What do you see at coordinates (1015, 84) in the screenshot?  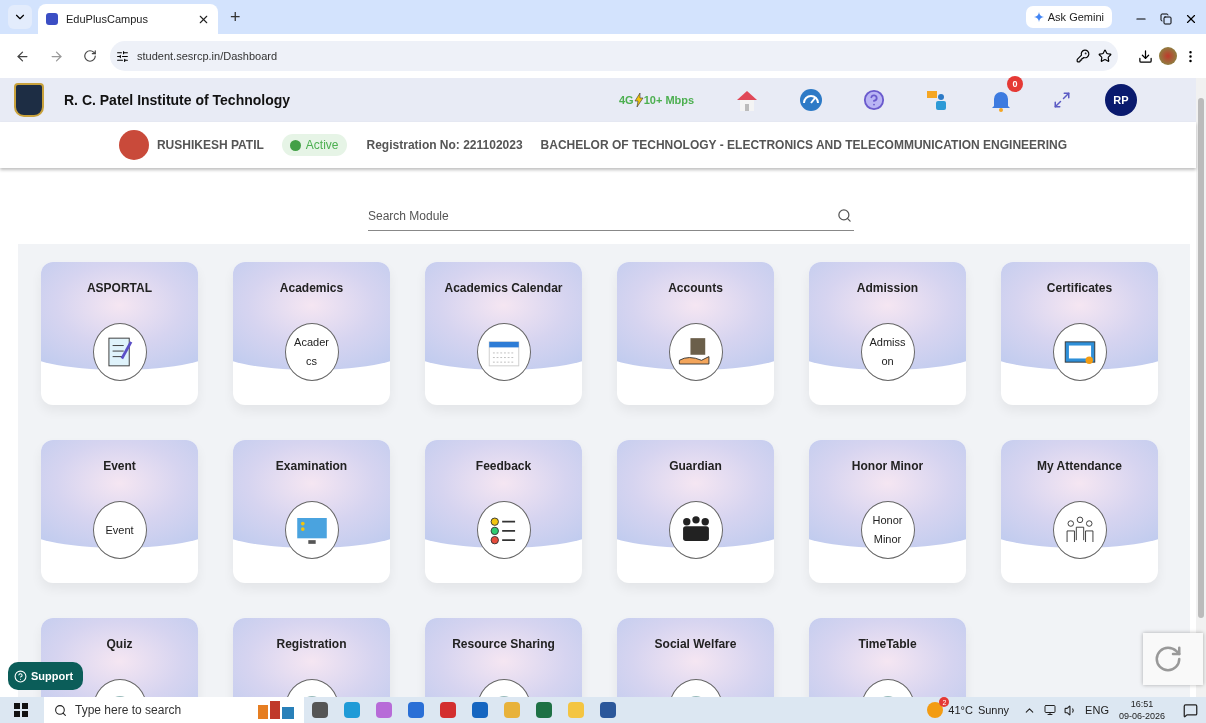 I see `notification-count: 0` at bounding box center [1015, 84].